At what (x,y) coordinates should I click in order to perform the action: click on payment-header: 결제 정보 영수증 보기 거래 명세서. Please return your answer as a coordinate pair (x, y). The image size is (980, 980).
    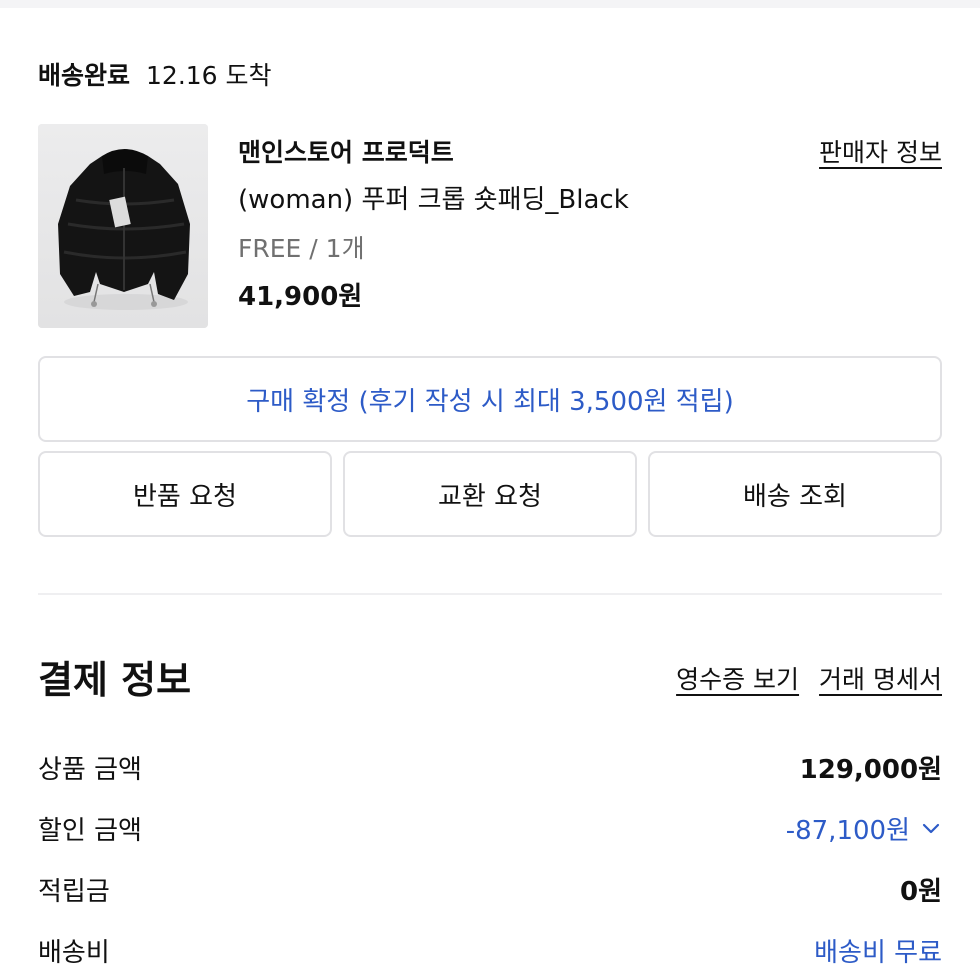
    Looking at the image, I should click on (490, 680).